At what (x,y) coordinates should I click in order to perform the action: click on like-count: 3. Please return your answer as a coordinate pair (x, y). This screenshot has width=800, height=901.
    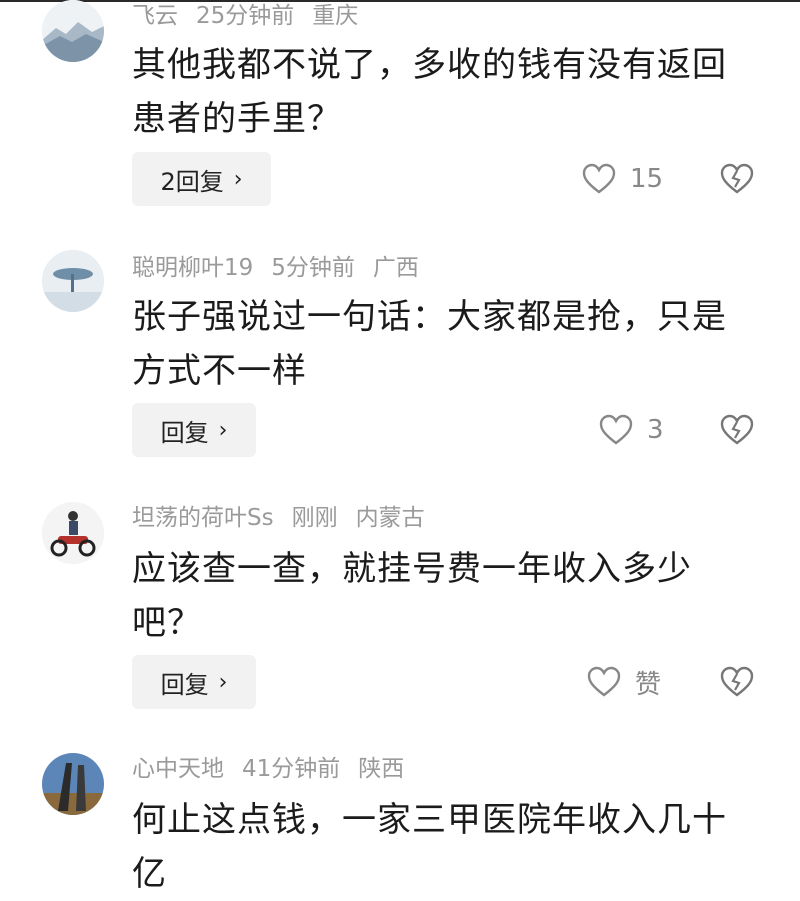
    Looking at the image, I should click on (655, 430).